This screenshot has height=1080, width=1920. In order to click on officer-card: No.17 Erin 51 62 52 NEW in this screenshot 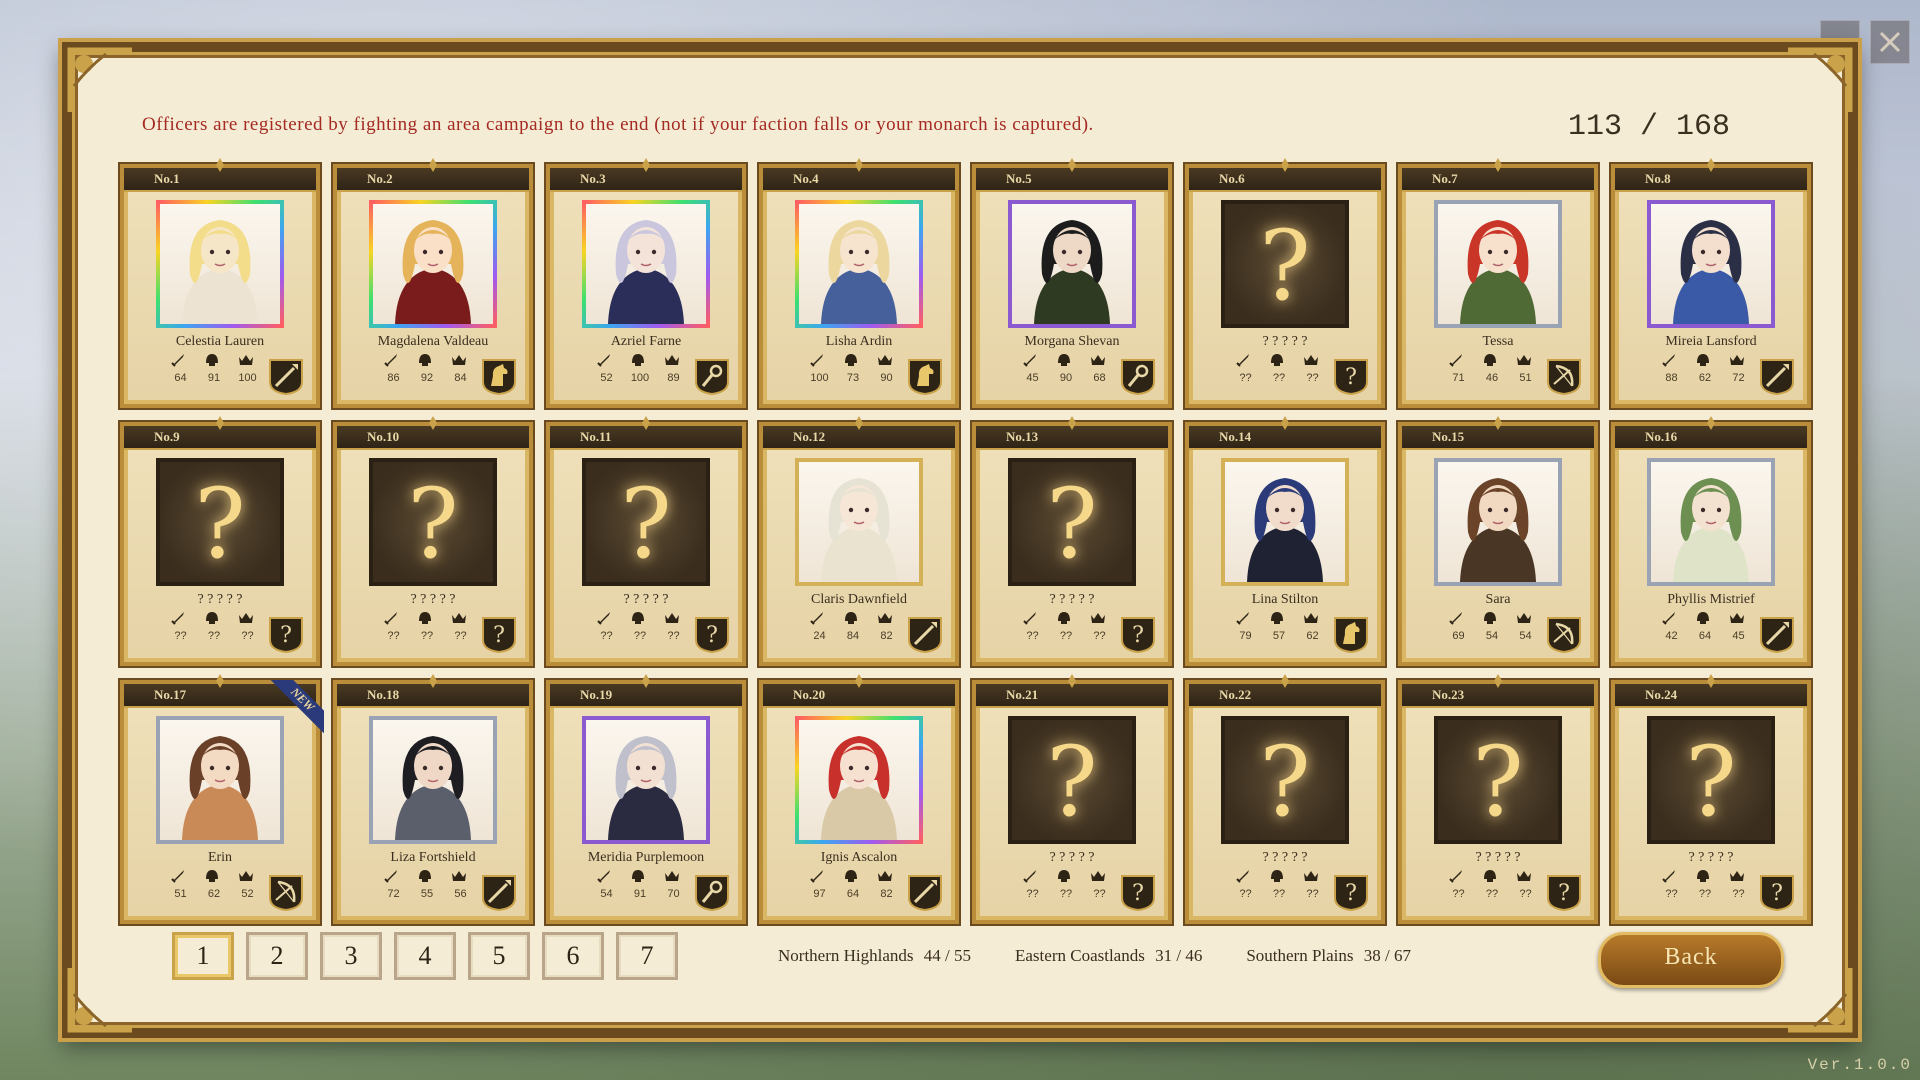, I will do `click(222, 799)`.